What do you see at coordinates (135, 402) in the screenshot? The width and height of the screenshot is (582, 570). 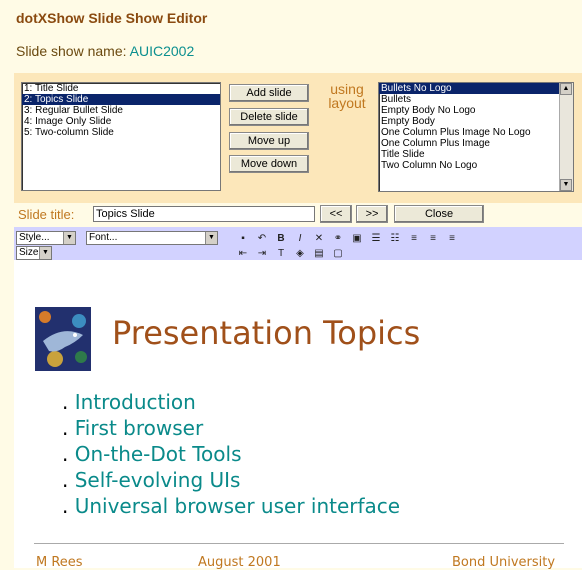 I see `bullet-text: Introduction` at bounding box center [135, 402].